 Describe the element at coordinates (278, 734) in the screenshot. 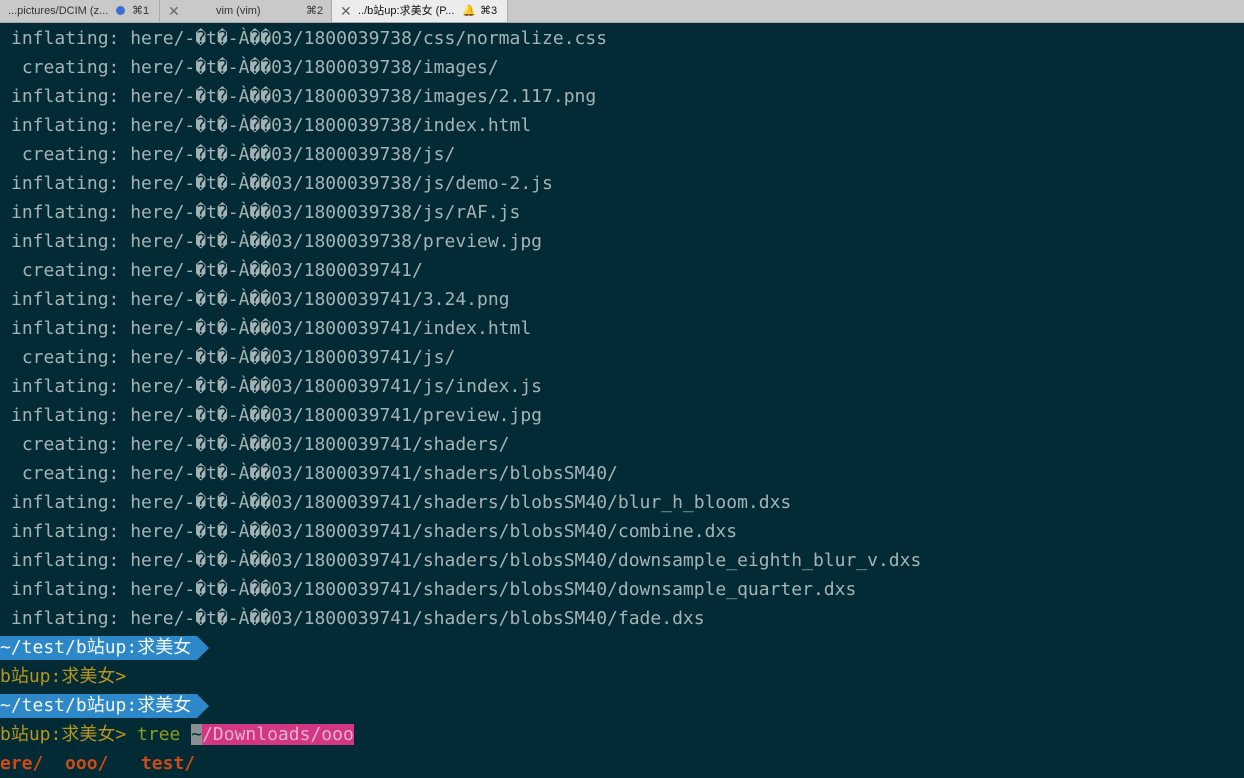

I see `autosuggestion: /Downloads/ooo` at that location.